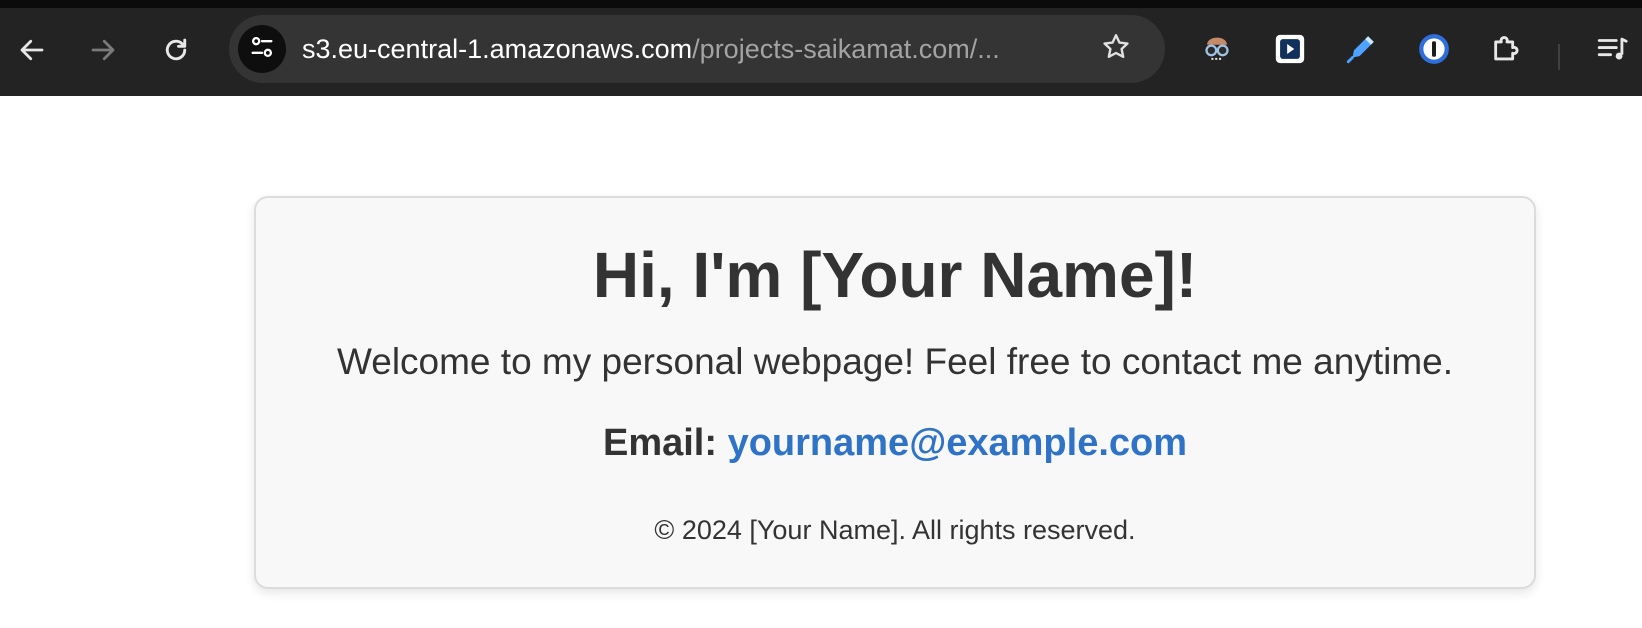  I want to click on play-box-icon, so click(1290, 51).